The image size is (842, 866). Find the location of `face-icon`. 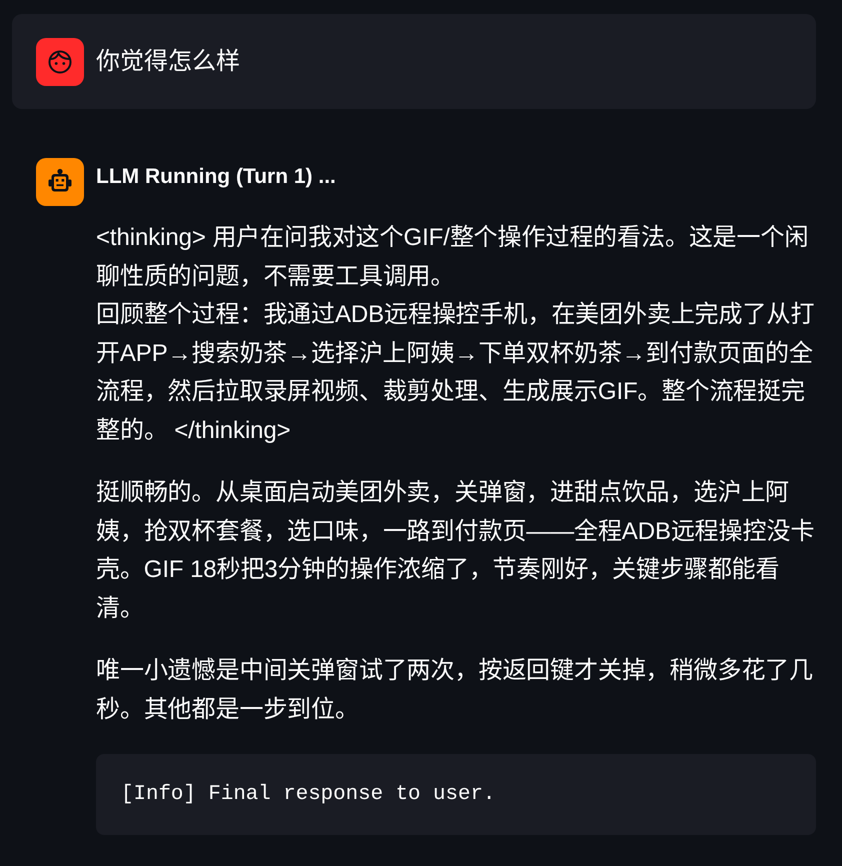

face-icon is located at coordinates (60, 62).